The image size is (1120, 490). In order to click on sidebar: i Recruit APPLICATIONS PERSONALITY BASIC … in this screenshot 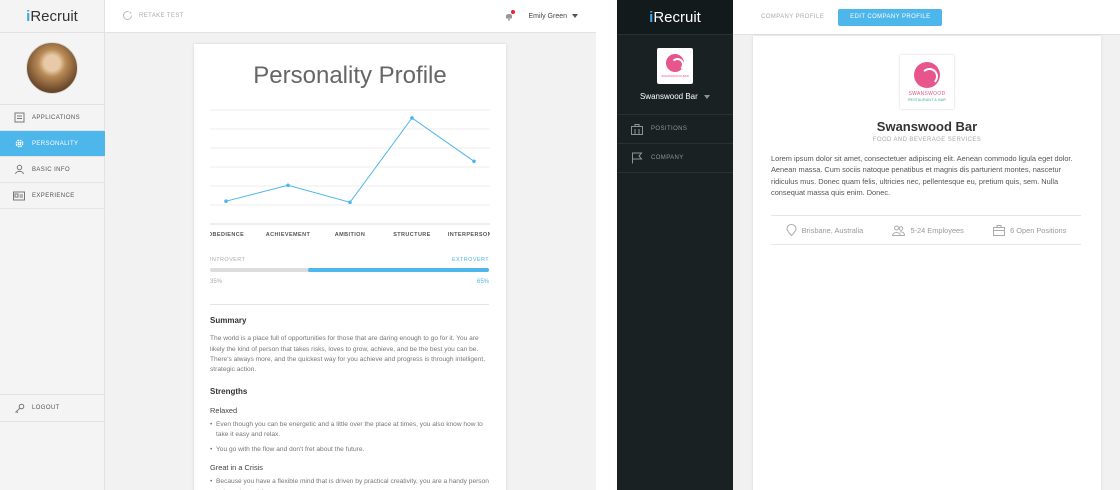, I will do `click(52, 245)`.